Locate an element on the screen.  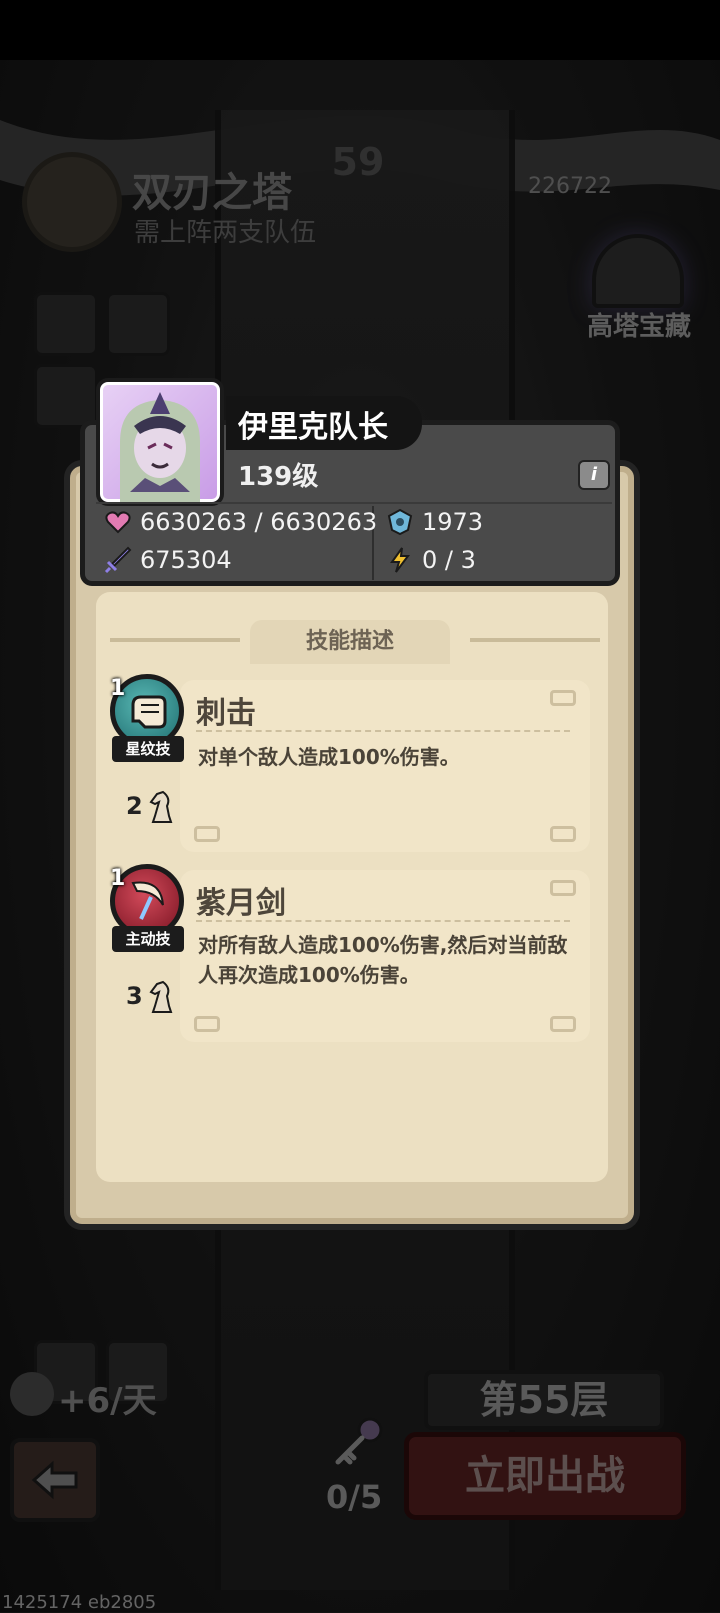
skill-description: 对单个敌人造成100%伤害。 is located at coordinates (329, 757).